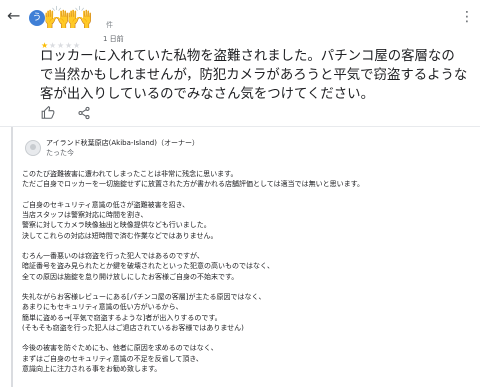  Describe the element at coordinates (60, 153) in the screenshot. I see `owner-reply-time: たった今` at that location.